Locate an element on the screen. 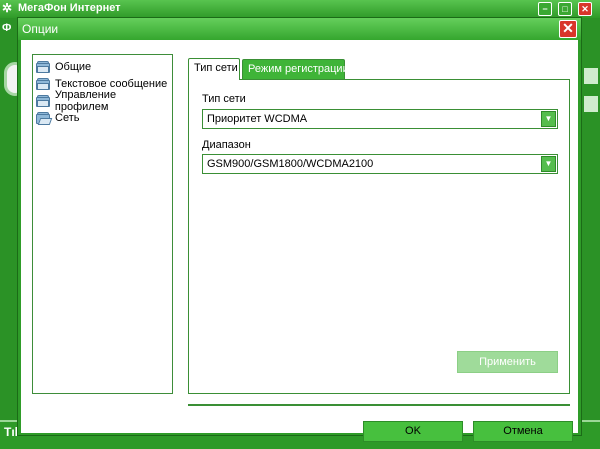  close-icon: ✕ is located at coordinates (568, 29).